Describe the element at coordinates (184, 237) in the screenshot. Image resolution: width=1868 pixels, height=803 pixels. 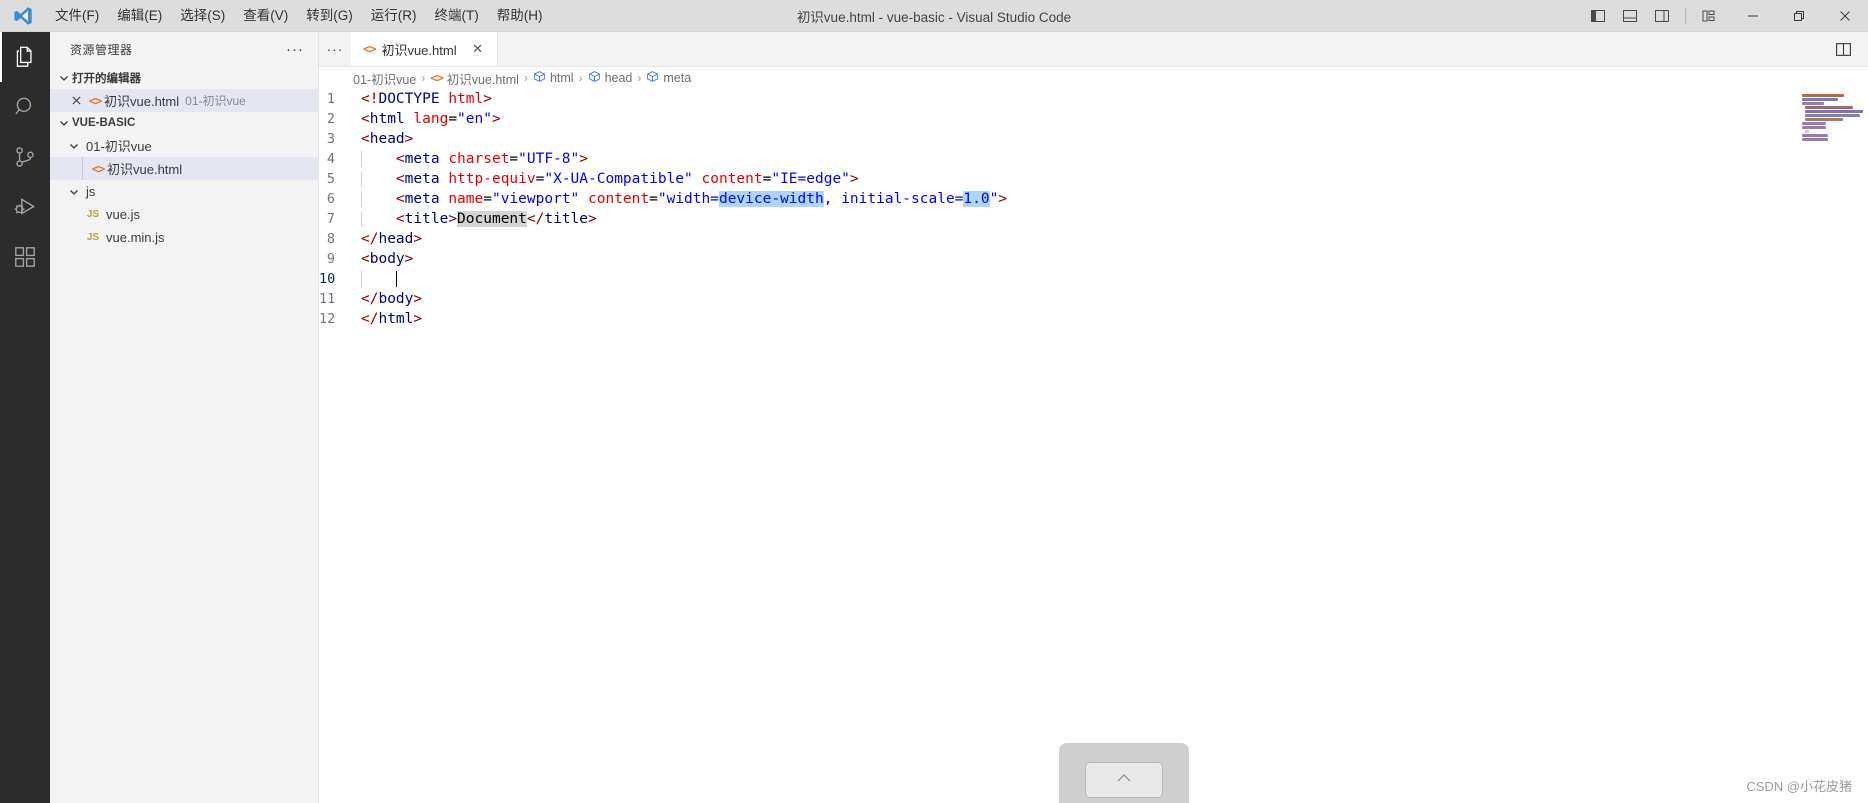
I see `file-vue-min-js: JS vue.min.js` at that location.